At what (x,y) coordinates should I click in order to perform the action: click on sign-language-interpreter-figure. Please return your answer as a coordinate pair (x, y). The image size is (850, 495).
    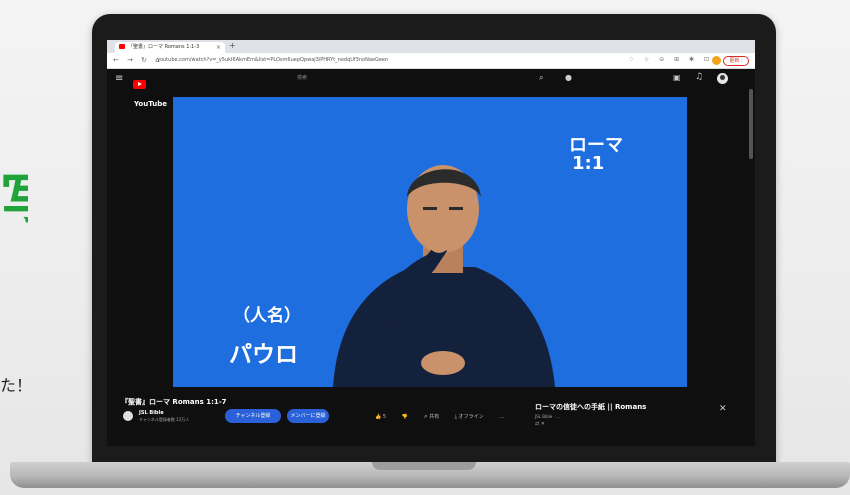
    Looking at the image, I should click on (444, 276).